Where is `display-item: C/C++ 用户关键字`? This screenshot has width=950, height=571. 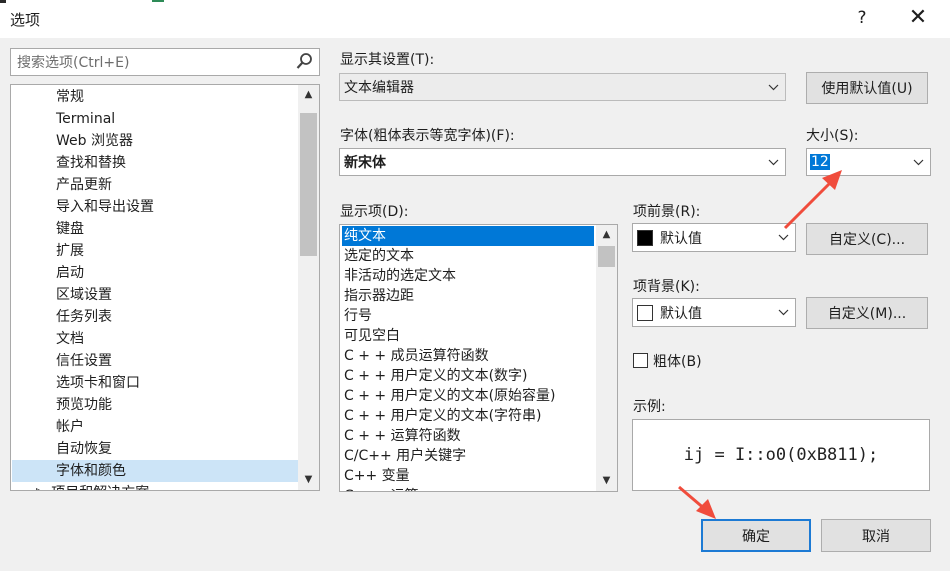 display-item: C/C++ 用户关键字 is located at coordinates (468, 456).